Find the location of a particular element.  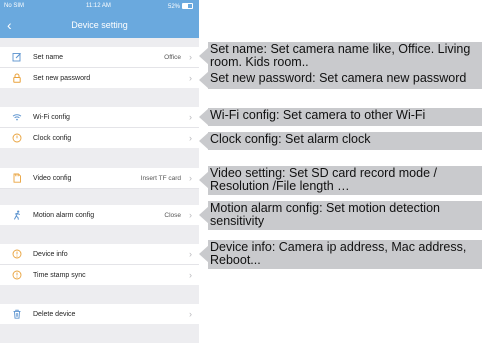

row-delete-device: Delete device › is located at coordinates (99, 314).